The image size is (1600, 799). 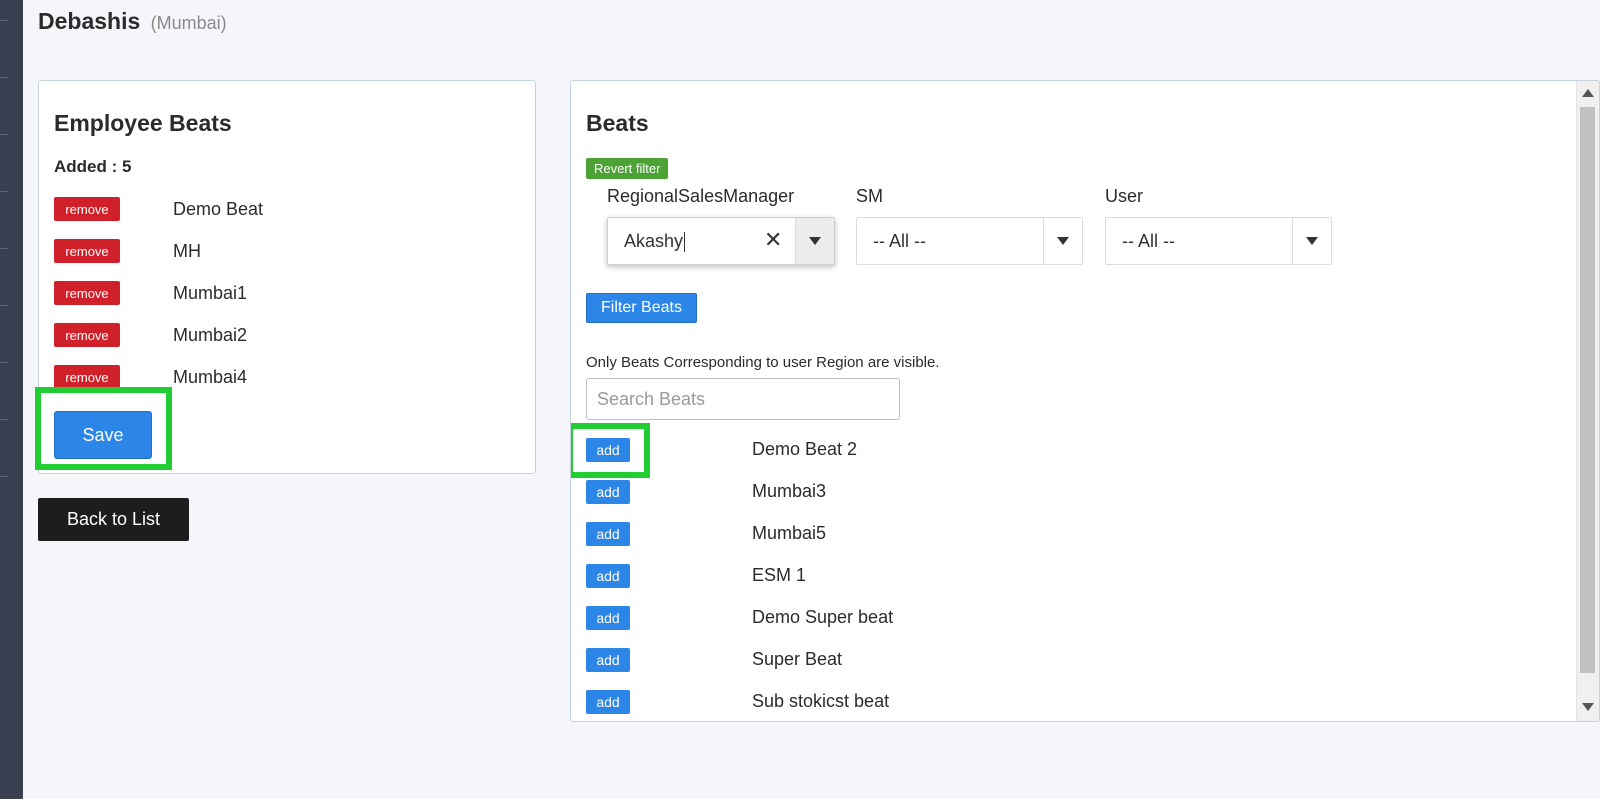 I want to click on list-item: remove Mumbai2, so click(x=284, y=336).